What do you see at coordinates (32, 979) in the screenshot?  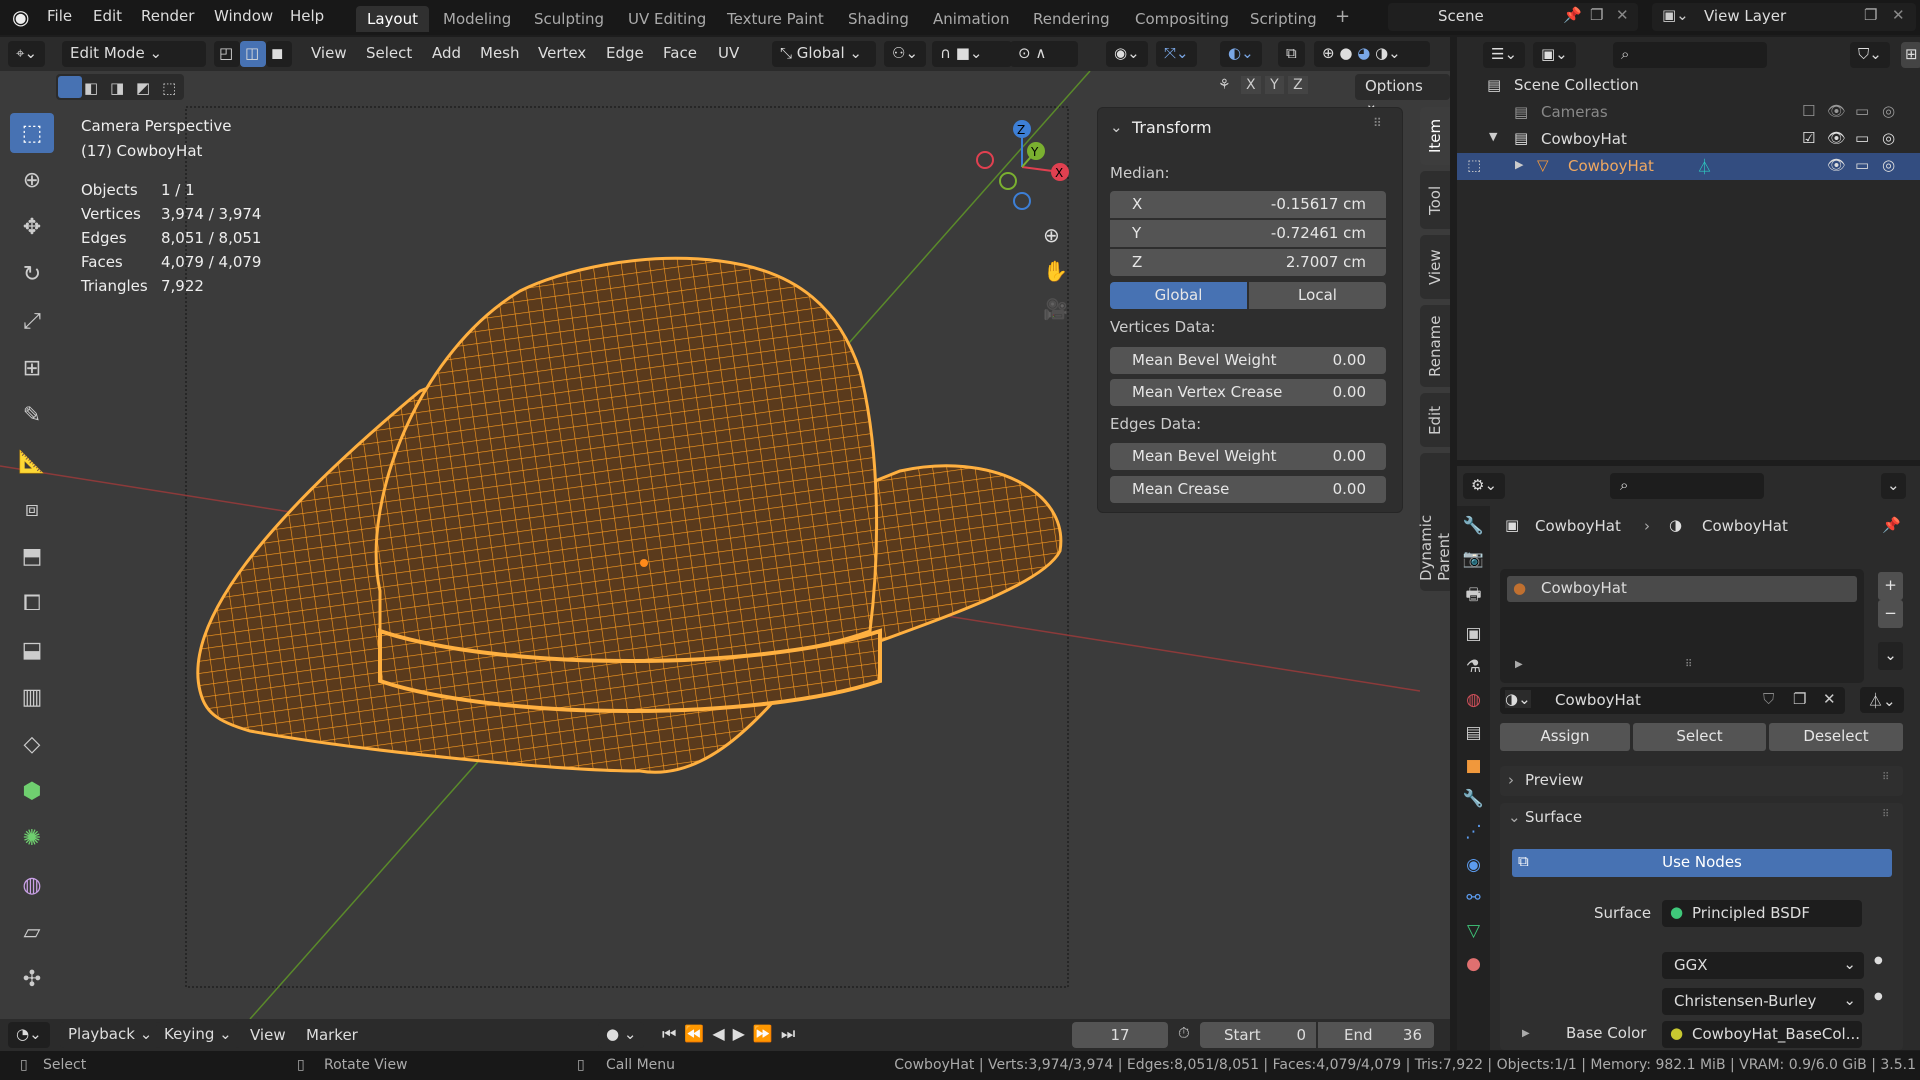 I see `shrink-fatten-tool-icon: ✣` at bounding box center [32, 979].